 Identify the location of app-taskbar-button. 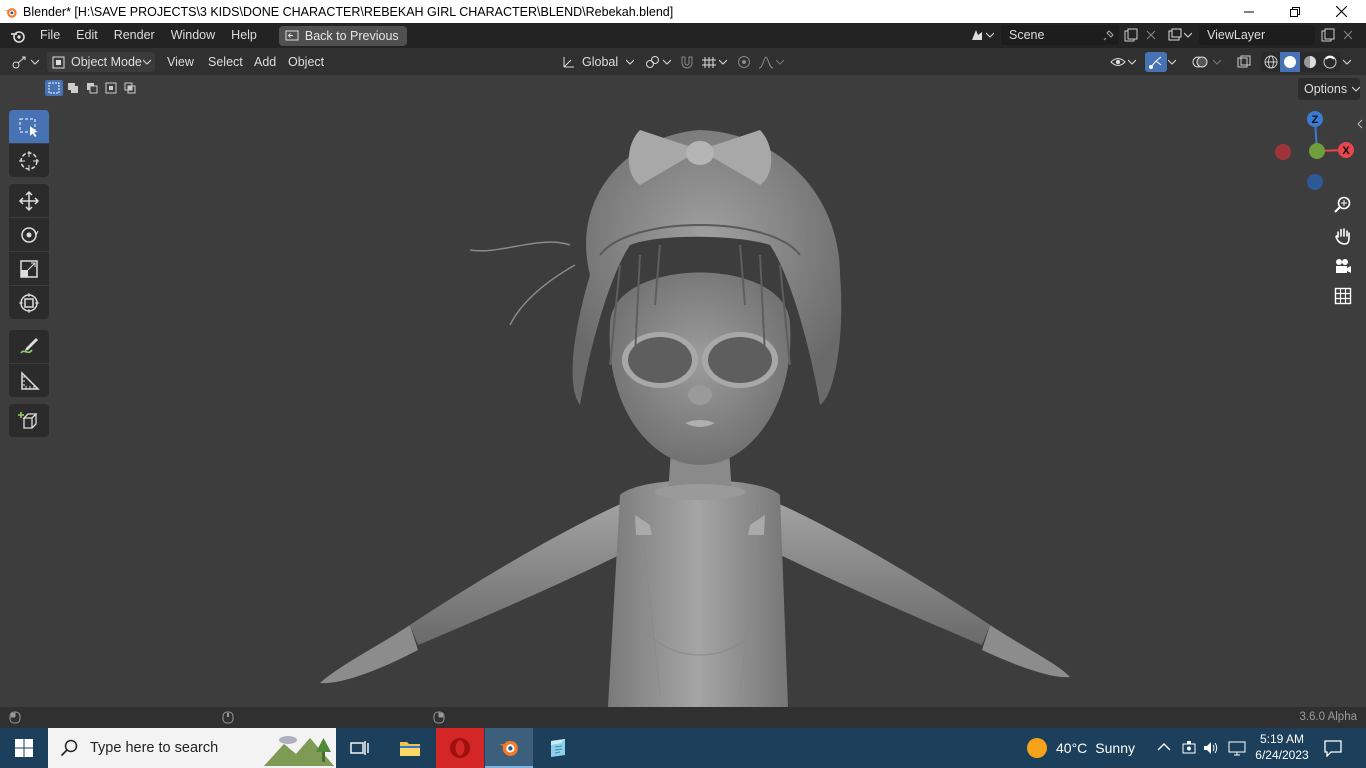
(558, 748).